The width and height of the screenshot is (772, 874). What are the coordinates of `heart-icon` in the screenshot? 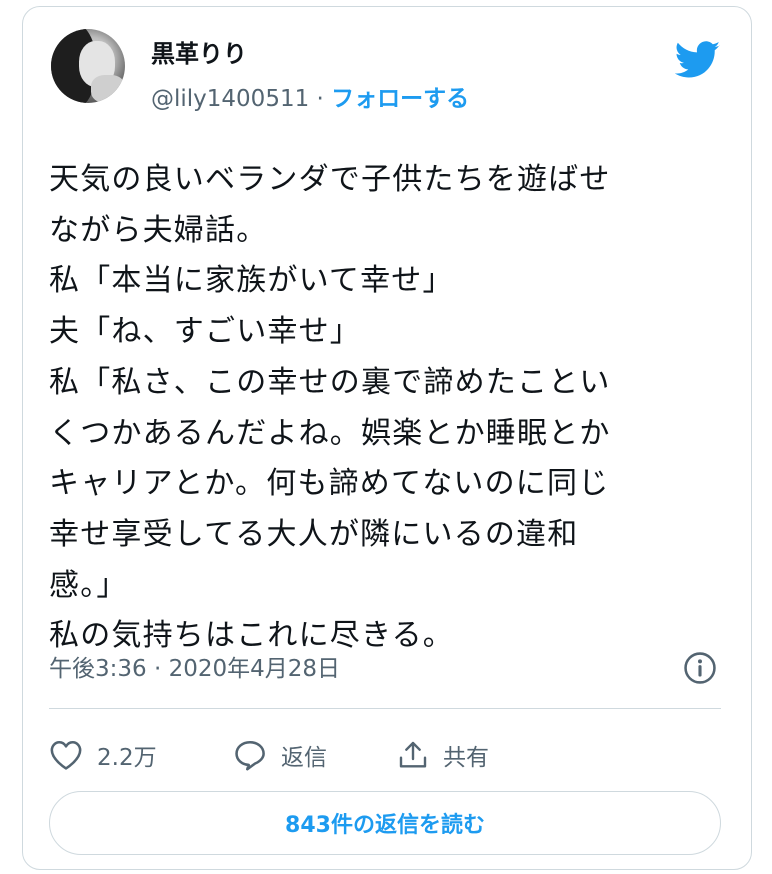 It's located at (66, 755).